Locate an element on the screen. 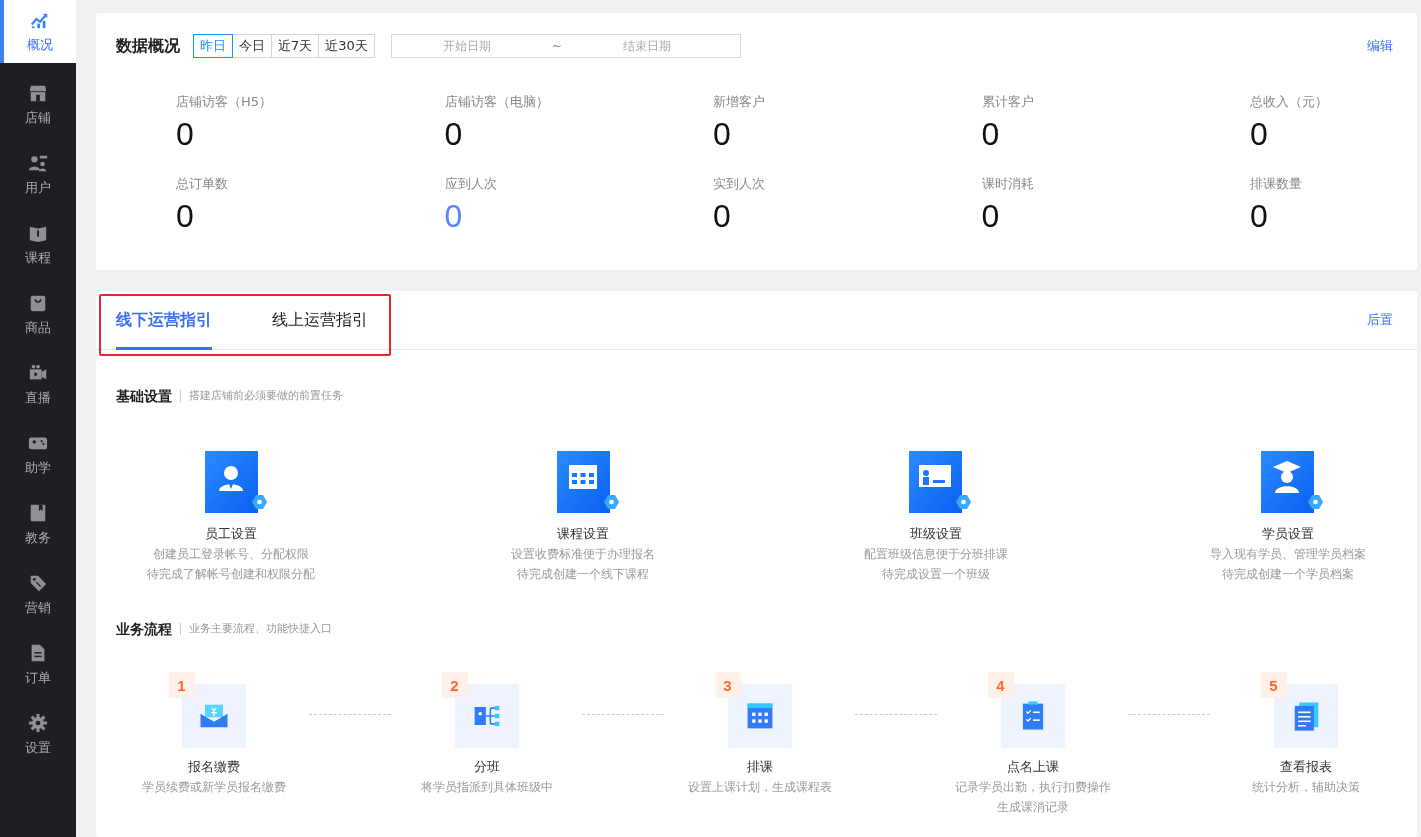 The image size is (1421, 837). step-number: 2 is located at coordinates (454, 685).